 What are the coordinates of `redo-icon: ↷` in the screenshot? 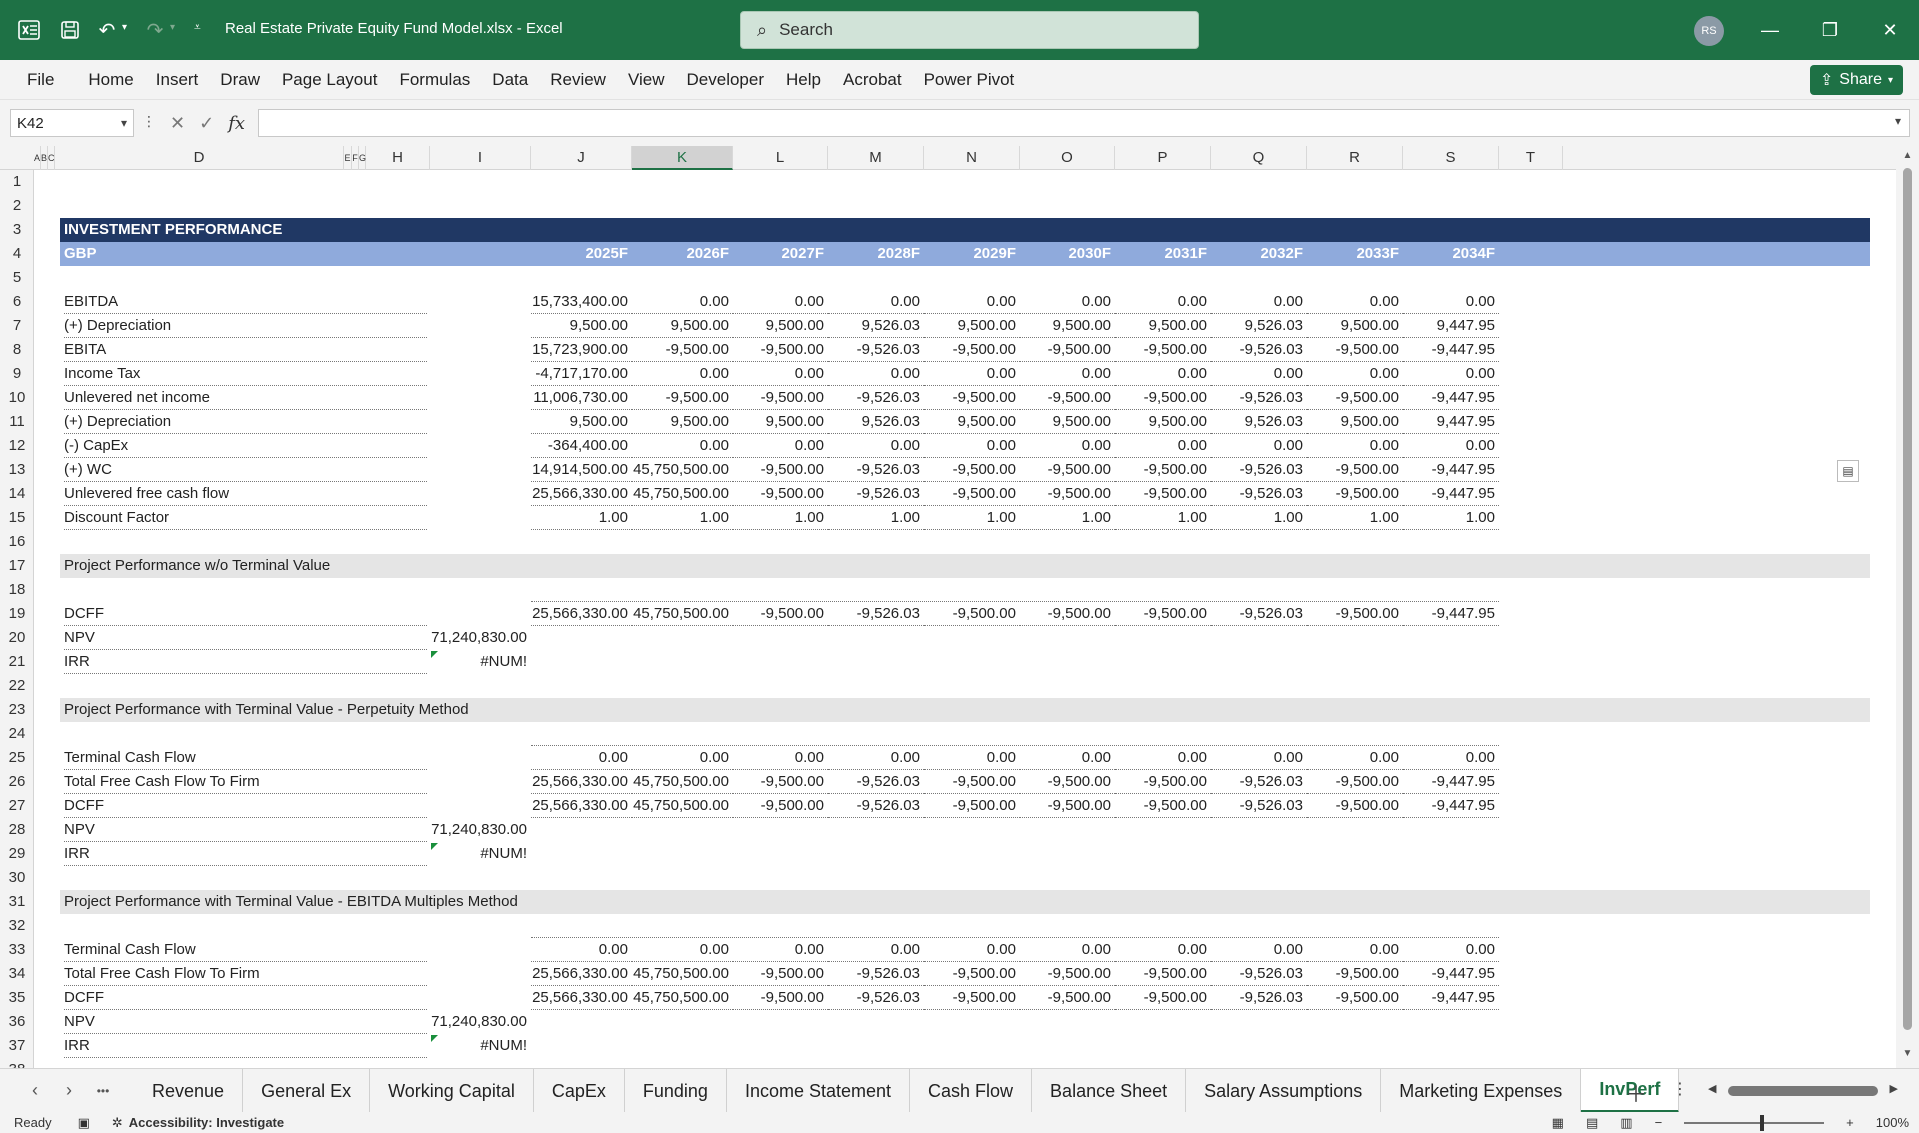 It's located at (155, 30).